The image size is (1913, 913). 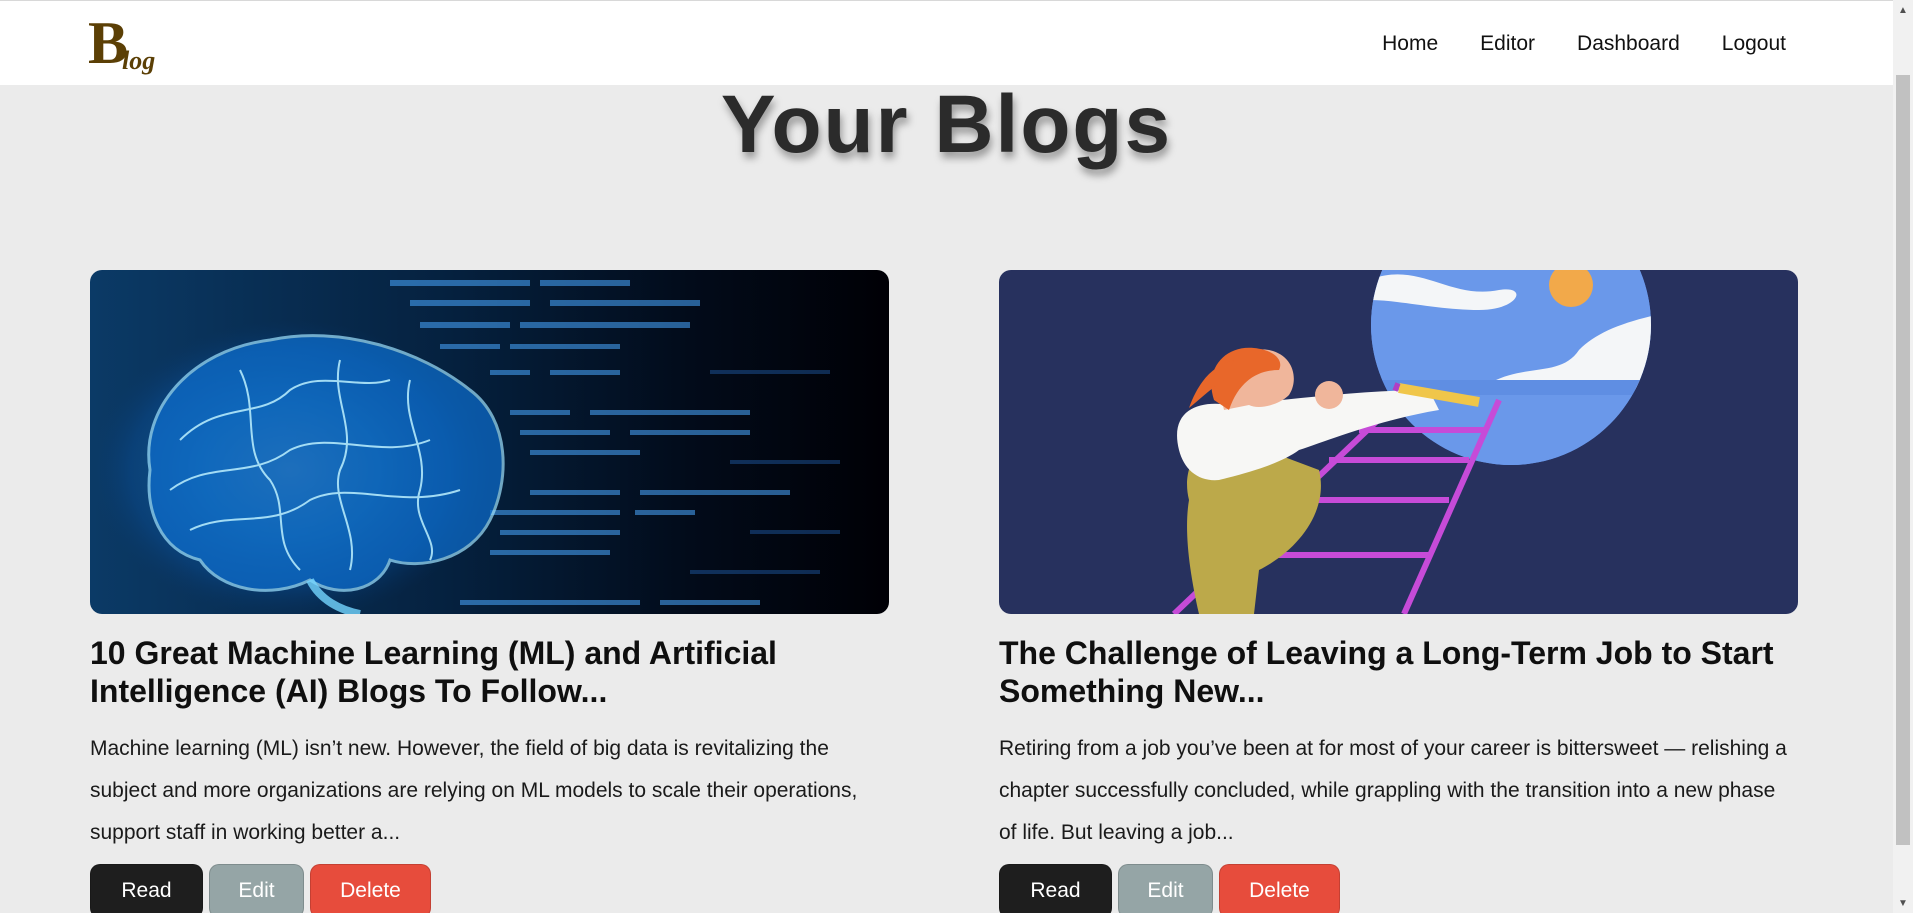 I want to click on nav-home-link: Home, so click(x=1410, y=44).